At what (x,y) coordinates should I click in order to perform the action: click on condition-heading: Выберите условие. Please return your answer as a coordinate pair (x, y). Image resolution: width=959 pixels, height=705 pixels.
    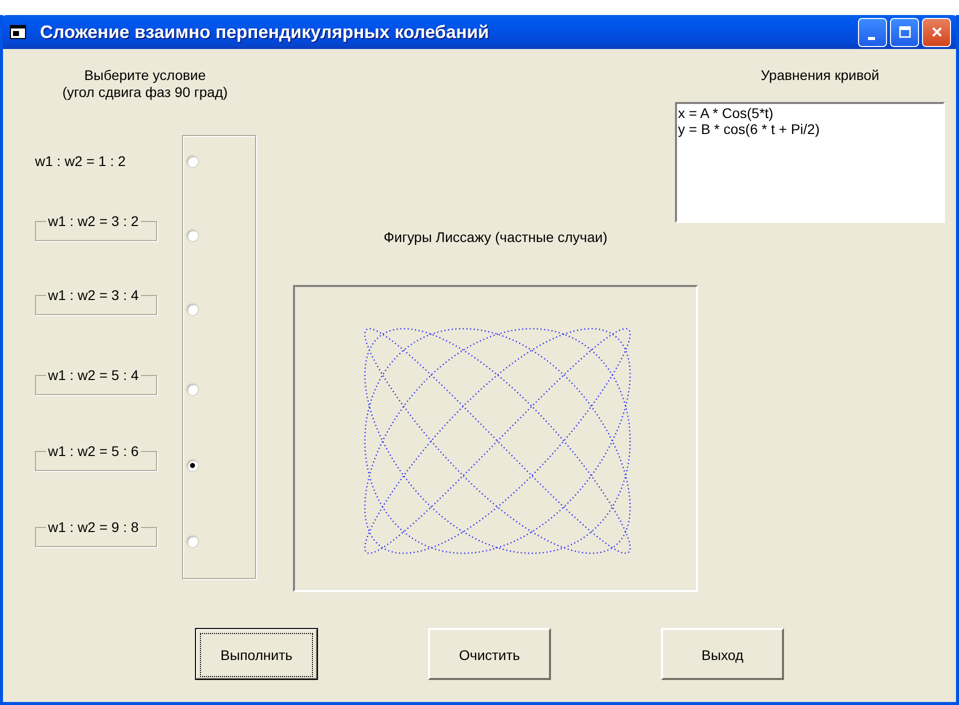
    Looking at the image, I should click on (145, 75).